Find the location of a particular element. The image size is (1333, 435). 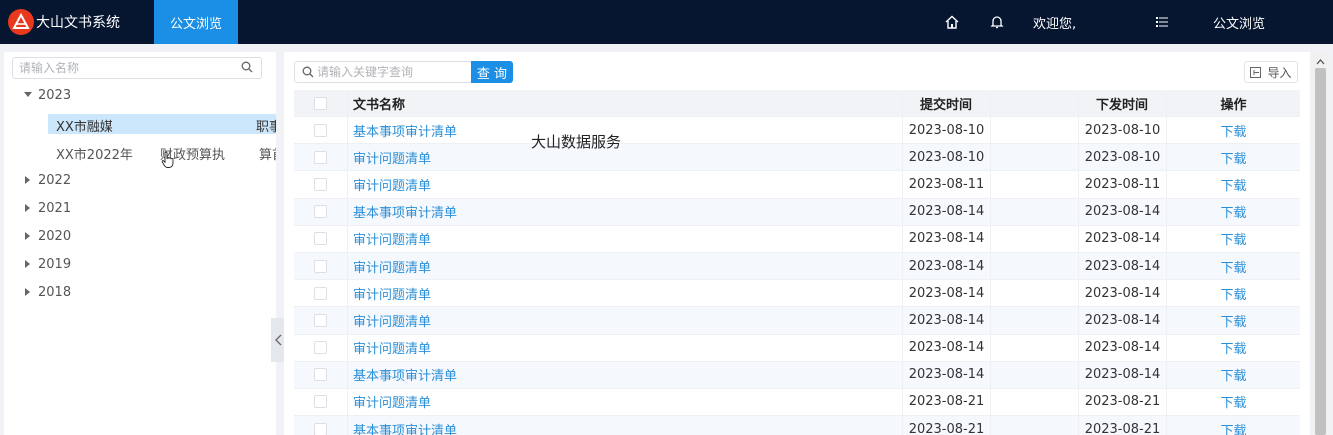

tree-search-input is located at coordinates (123, 68).